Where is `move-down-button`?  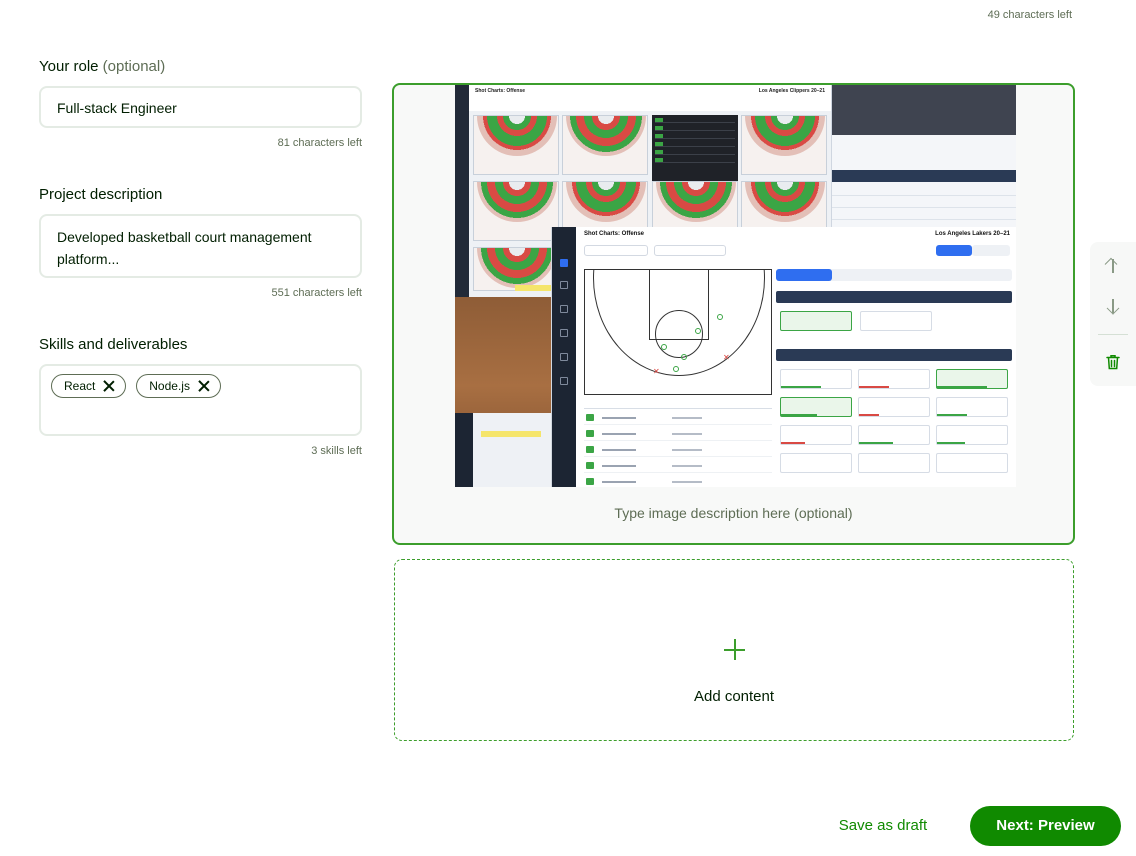
move-down-button is located at coordinates (1113, 306).